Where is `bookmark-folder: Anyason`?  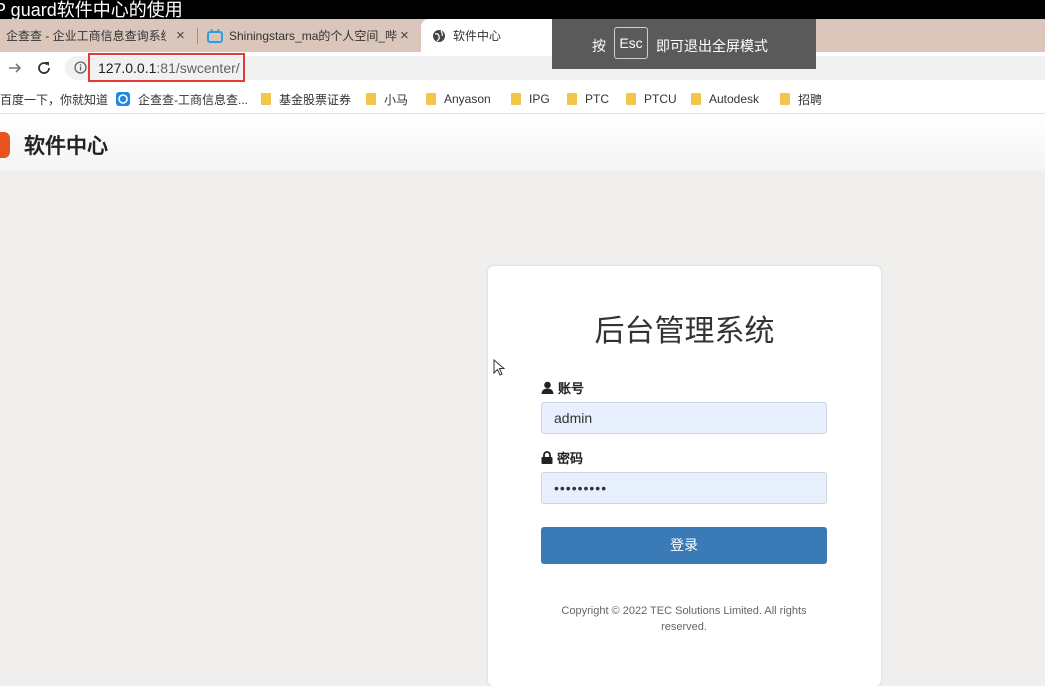 bookmark-folder: Anyason is located at coordinates (458, 99).